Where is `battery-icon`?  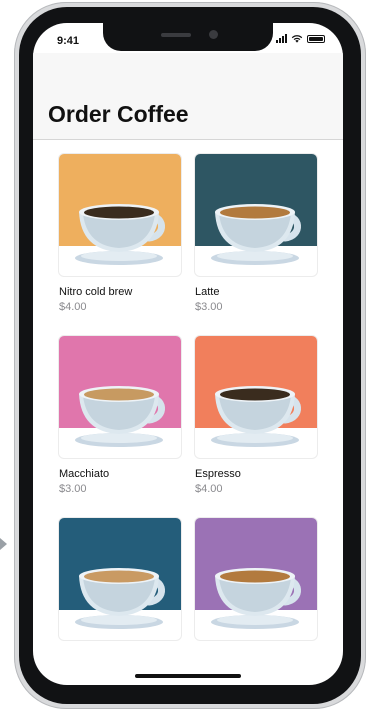 battery-icon is located at coordinates (316, 38).